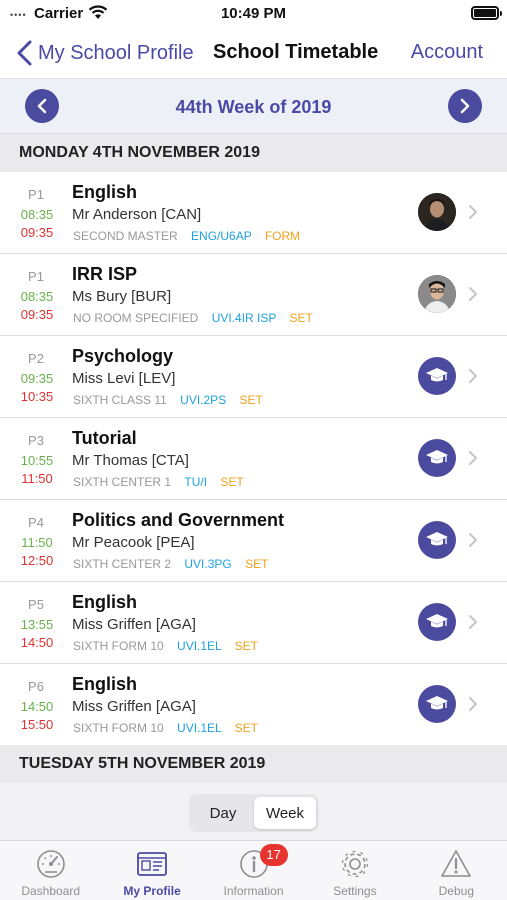 This screenshot has width=507, height=900. What do you see at coordinates (456, 863) in the screenshot?
I see `warning-icon` at bounding box center [456, 863].